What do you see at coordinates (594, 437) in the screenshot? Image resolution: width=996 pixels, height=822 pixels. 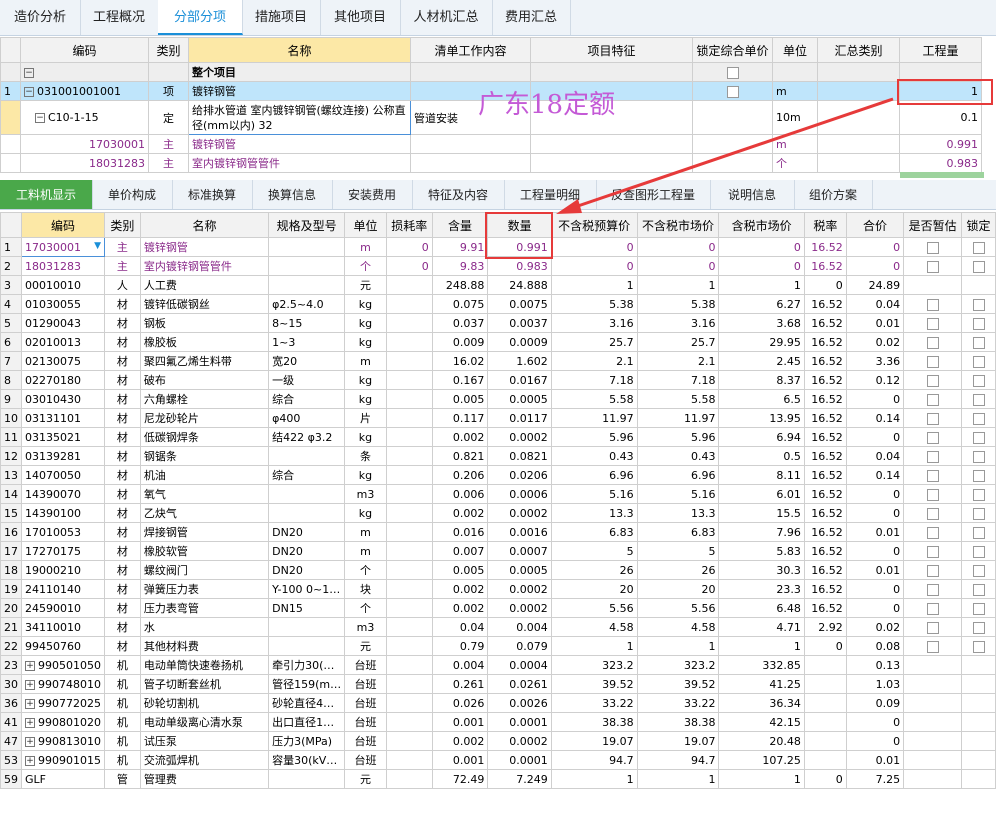 I see `cell-p1: 5.96` at bounding box center [594, 437].